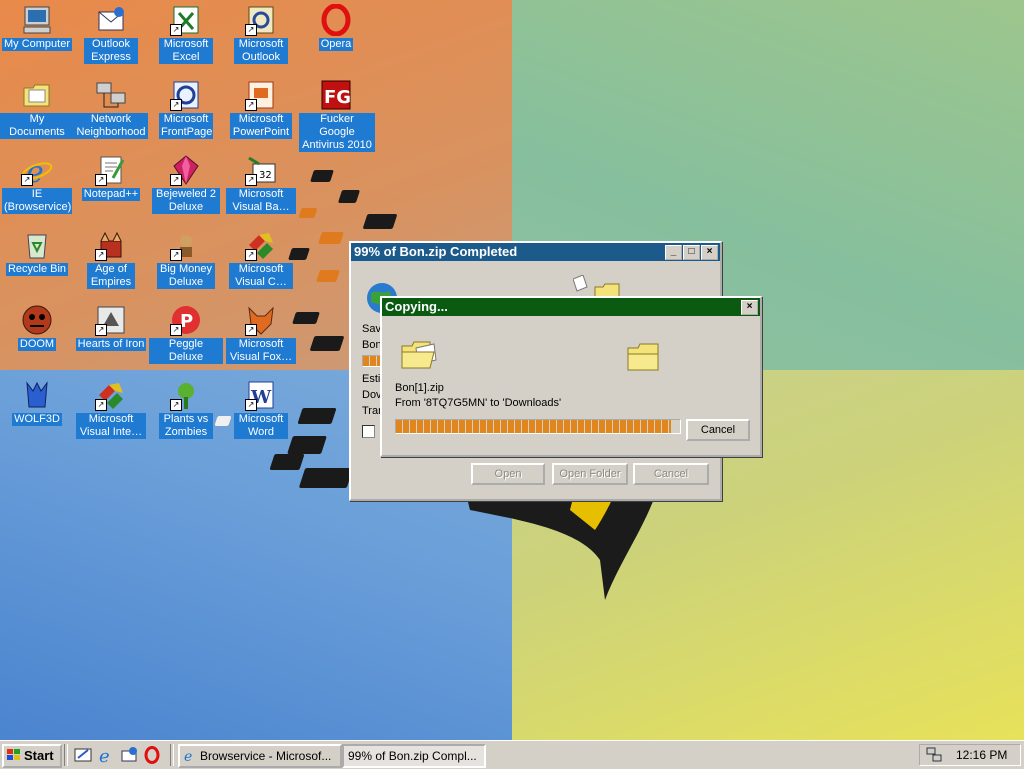 This screenshot has height=769, width=1024. I want to click on hearts-of-iron-icon: ↗, so click(111, 320).